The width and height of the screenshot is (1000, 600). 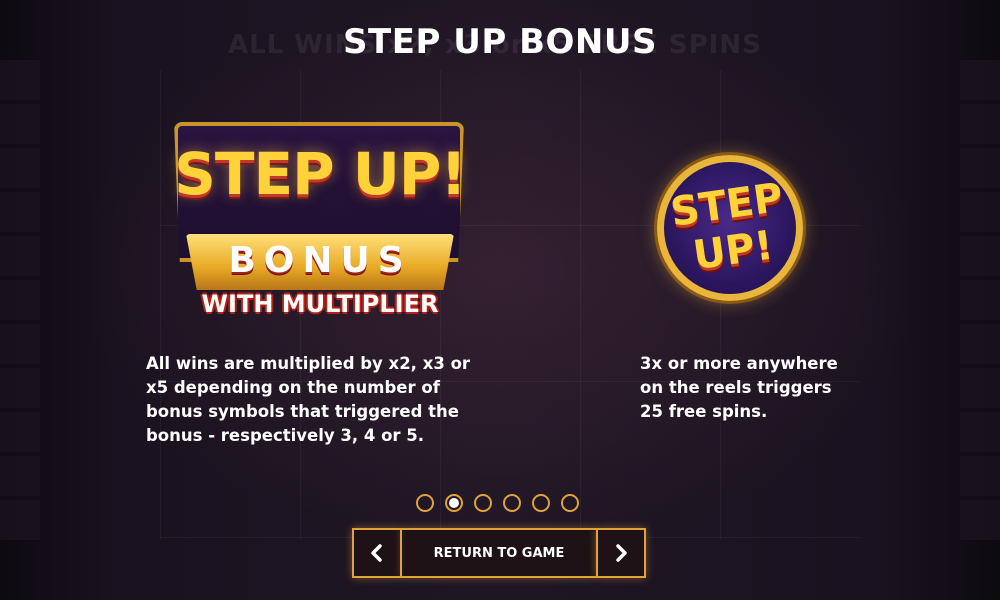 I want to click on navigation-bar: RETURN TO GAME, so click(x=499, y=553).